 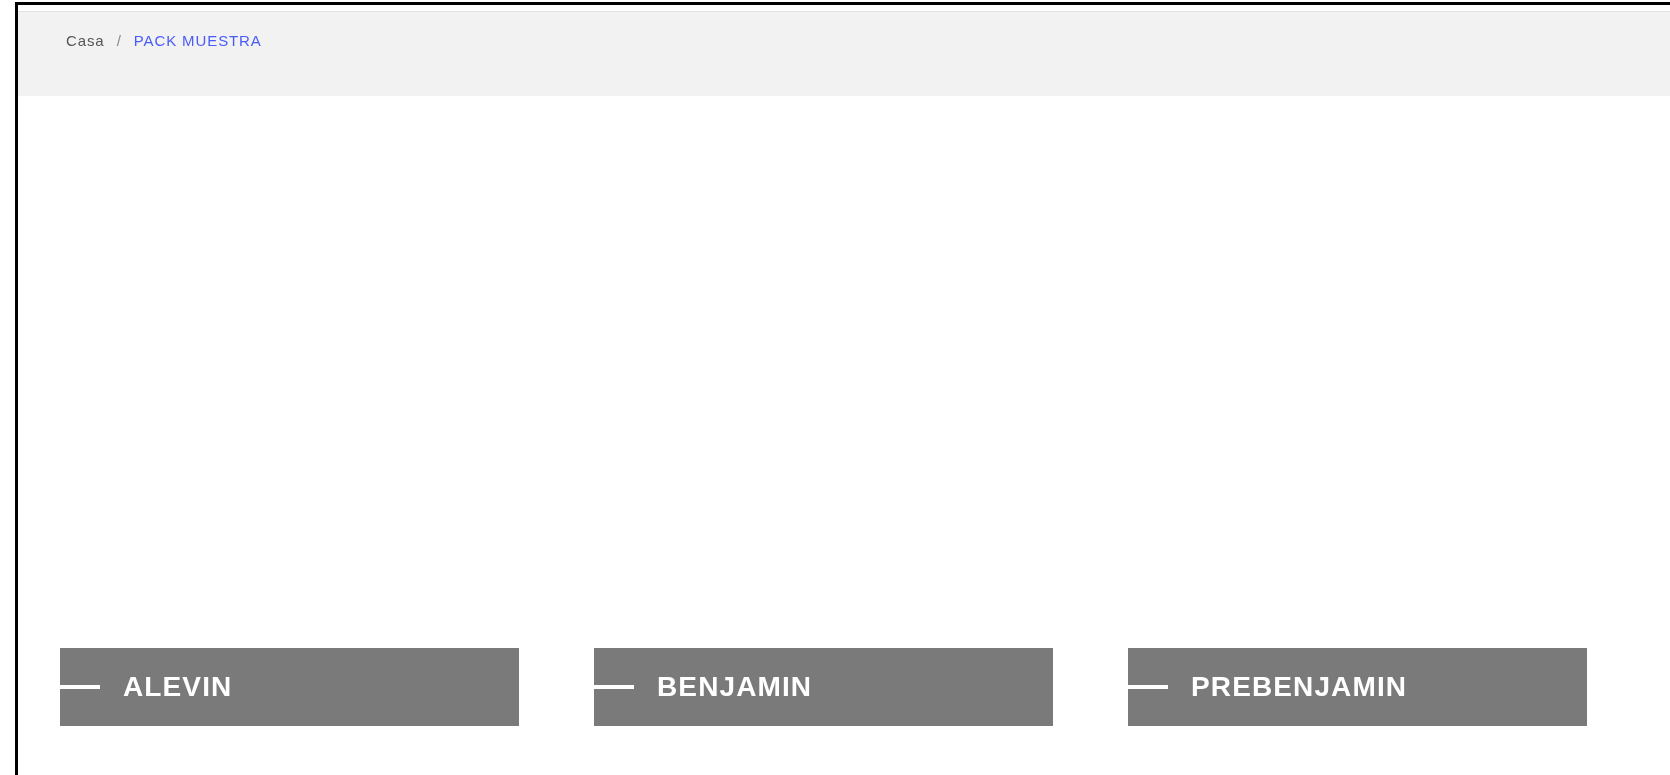 What do you see at coordinates (823, 687) in the screenshot?
I see `category-button: BENJAMIN` at bounding box center [823, 687].